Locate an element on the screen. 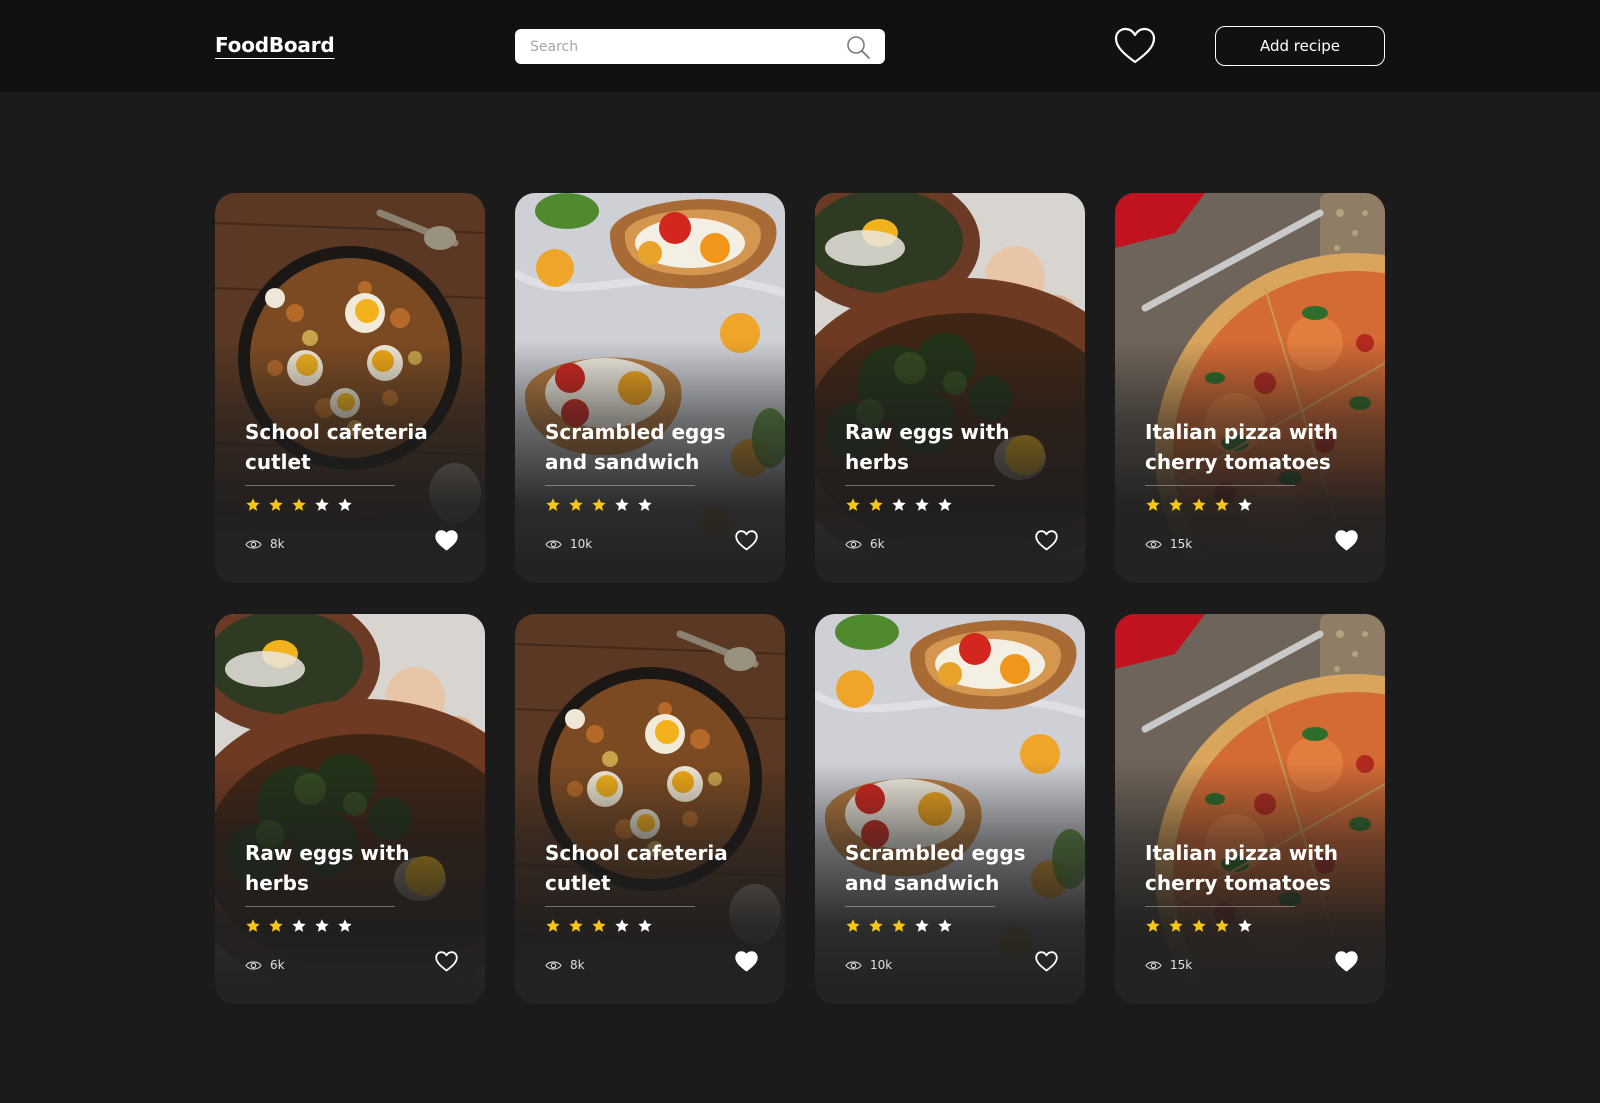  view-count: 8k is located at coordinates (265, 544).